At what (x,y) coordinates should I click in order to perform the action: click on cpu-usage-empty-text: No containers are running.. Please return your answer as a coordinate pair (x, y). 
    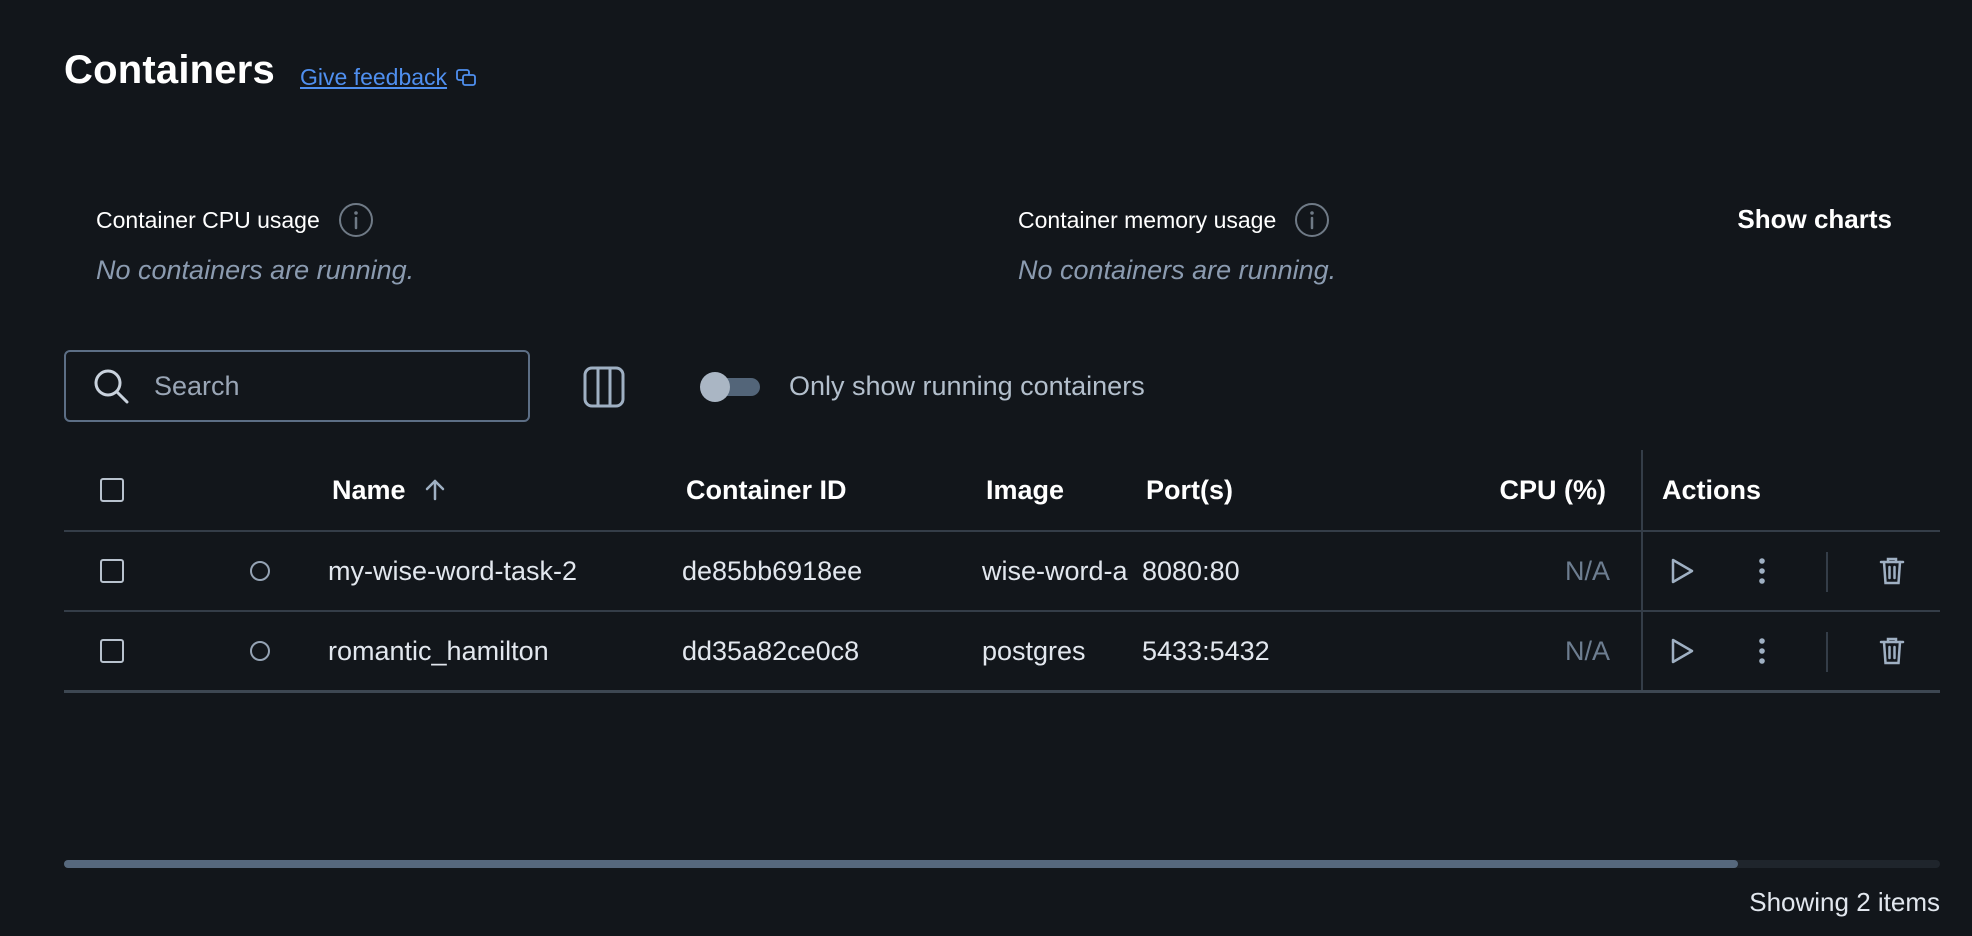
    Looking at the image, I should click on (255, 270).